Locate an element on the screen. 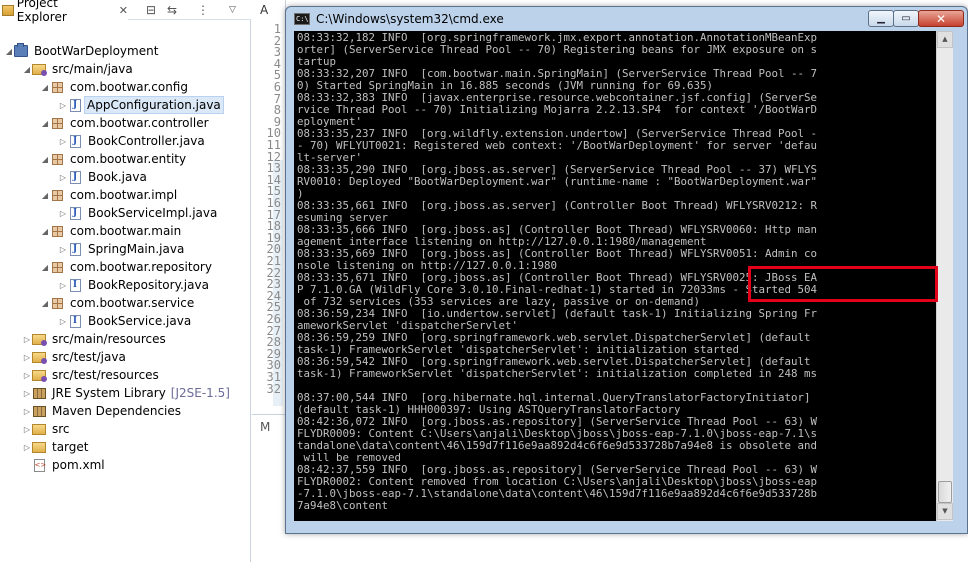 This screenshot has height=562, width=968. link-with-editor-icon: ⇆ is located at coordinates (172, 10).